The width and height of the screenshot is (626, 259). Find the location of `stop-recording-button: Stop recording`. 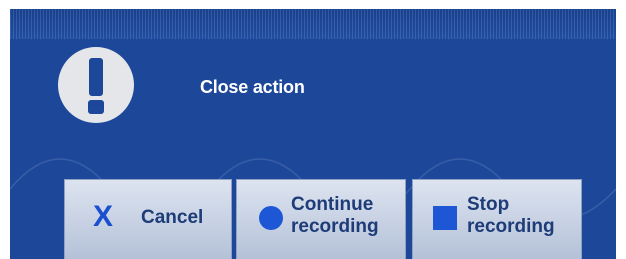

stop-recording-button: Stop recording is located at coordinates (497, 219).